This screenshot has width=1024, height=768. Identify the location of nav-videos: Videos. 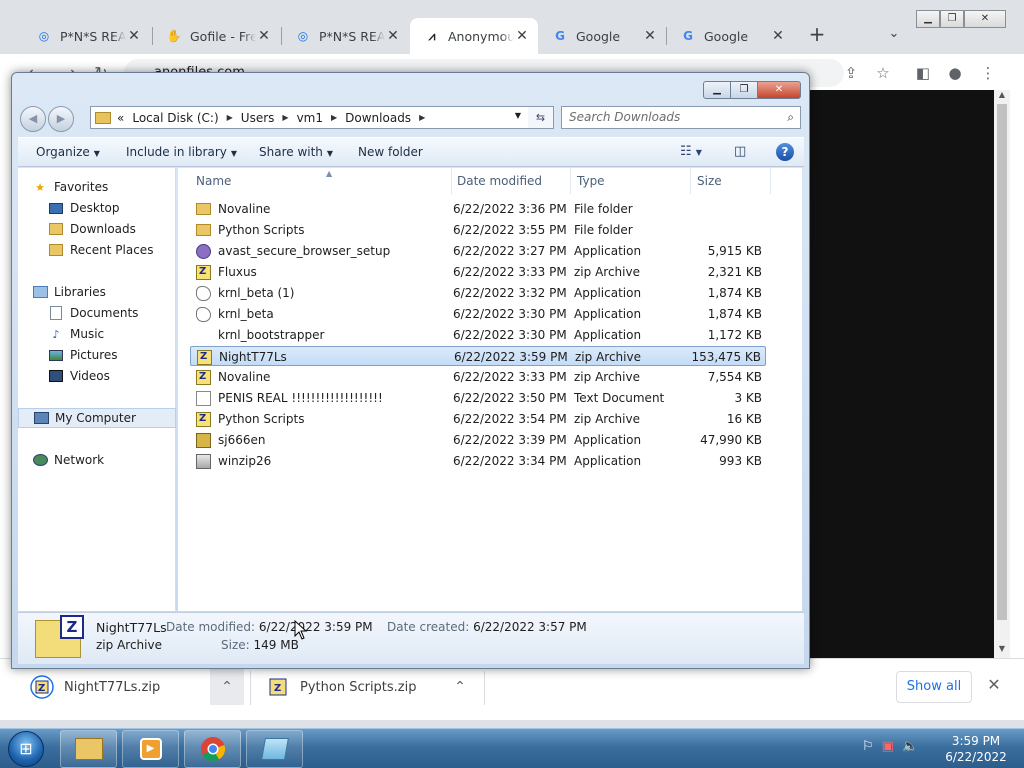
(97, 376).